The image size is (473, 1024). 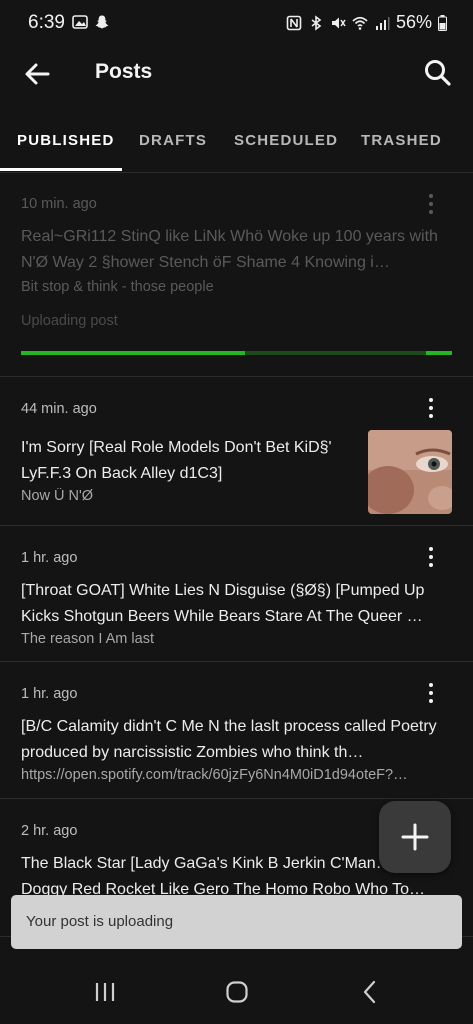 I want to click on post-time: 10 min. ago, so click(x=59, y=204).